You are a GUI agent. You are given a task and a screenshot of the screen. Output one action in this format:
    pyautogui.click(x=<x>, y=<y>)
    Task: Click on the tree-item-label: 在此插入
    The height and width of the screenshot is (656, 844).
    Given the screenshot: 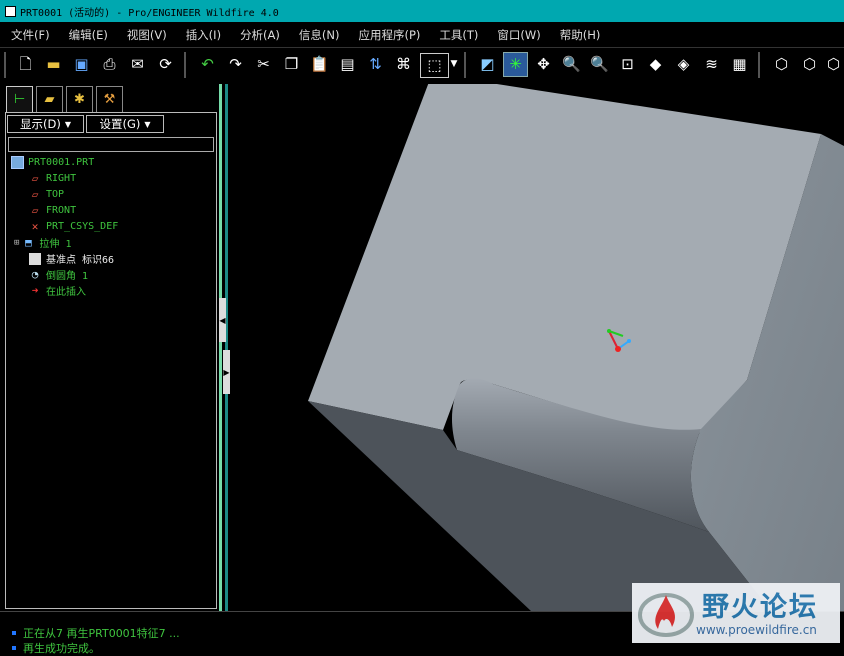 What is the action you would take?
    pyautogui.click(x=66, y=292)
    